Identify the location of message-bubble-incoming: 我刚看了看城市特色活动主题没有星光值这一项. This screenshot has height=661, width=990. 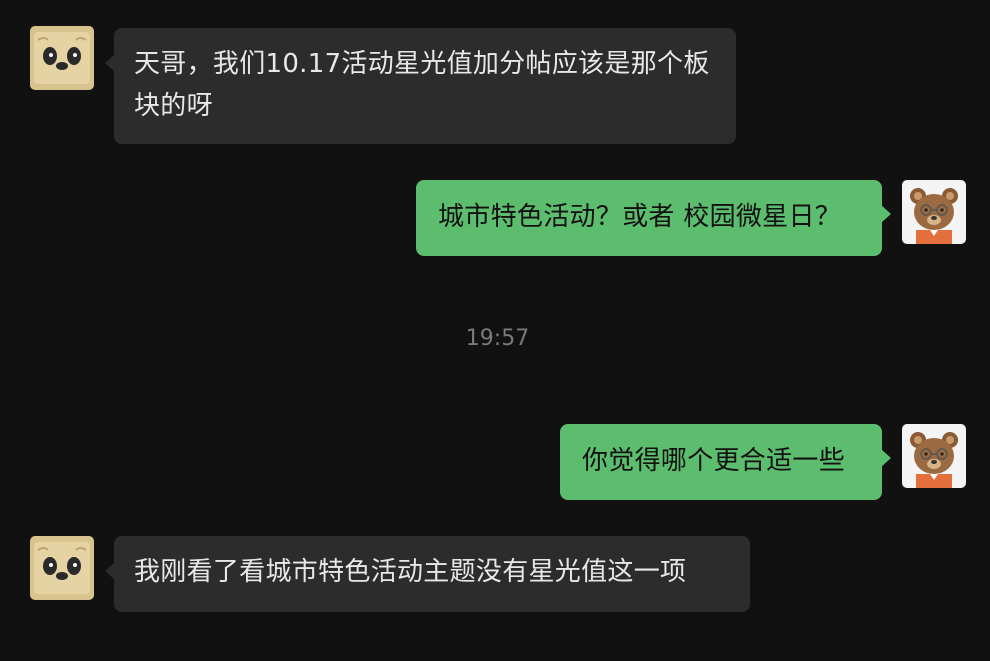
(427, 574).